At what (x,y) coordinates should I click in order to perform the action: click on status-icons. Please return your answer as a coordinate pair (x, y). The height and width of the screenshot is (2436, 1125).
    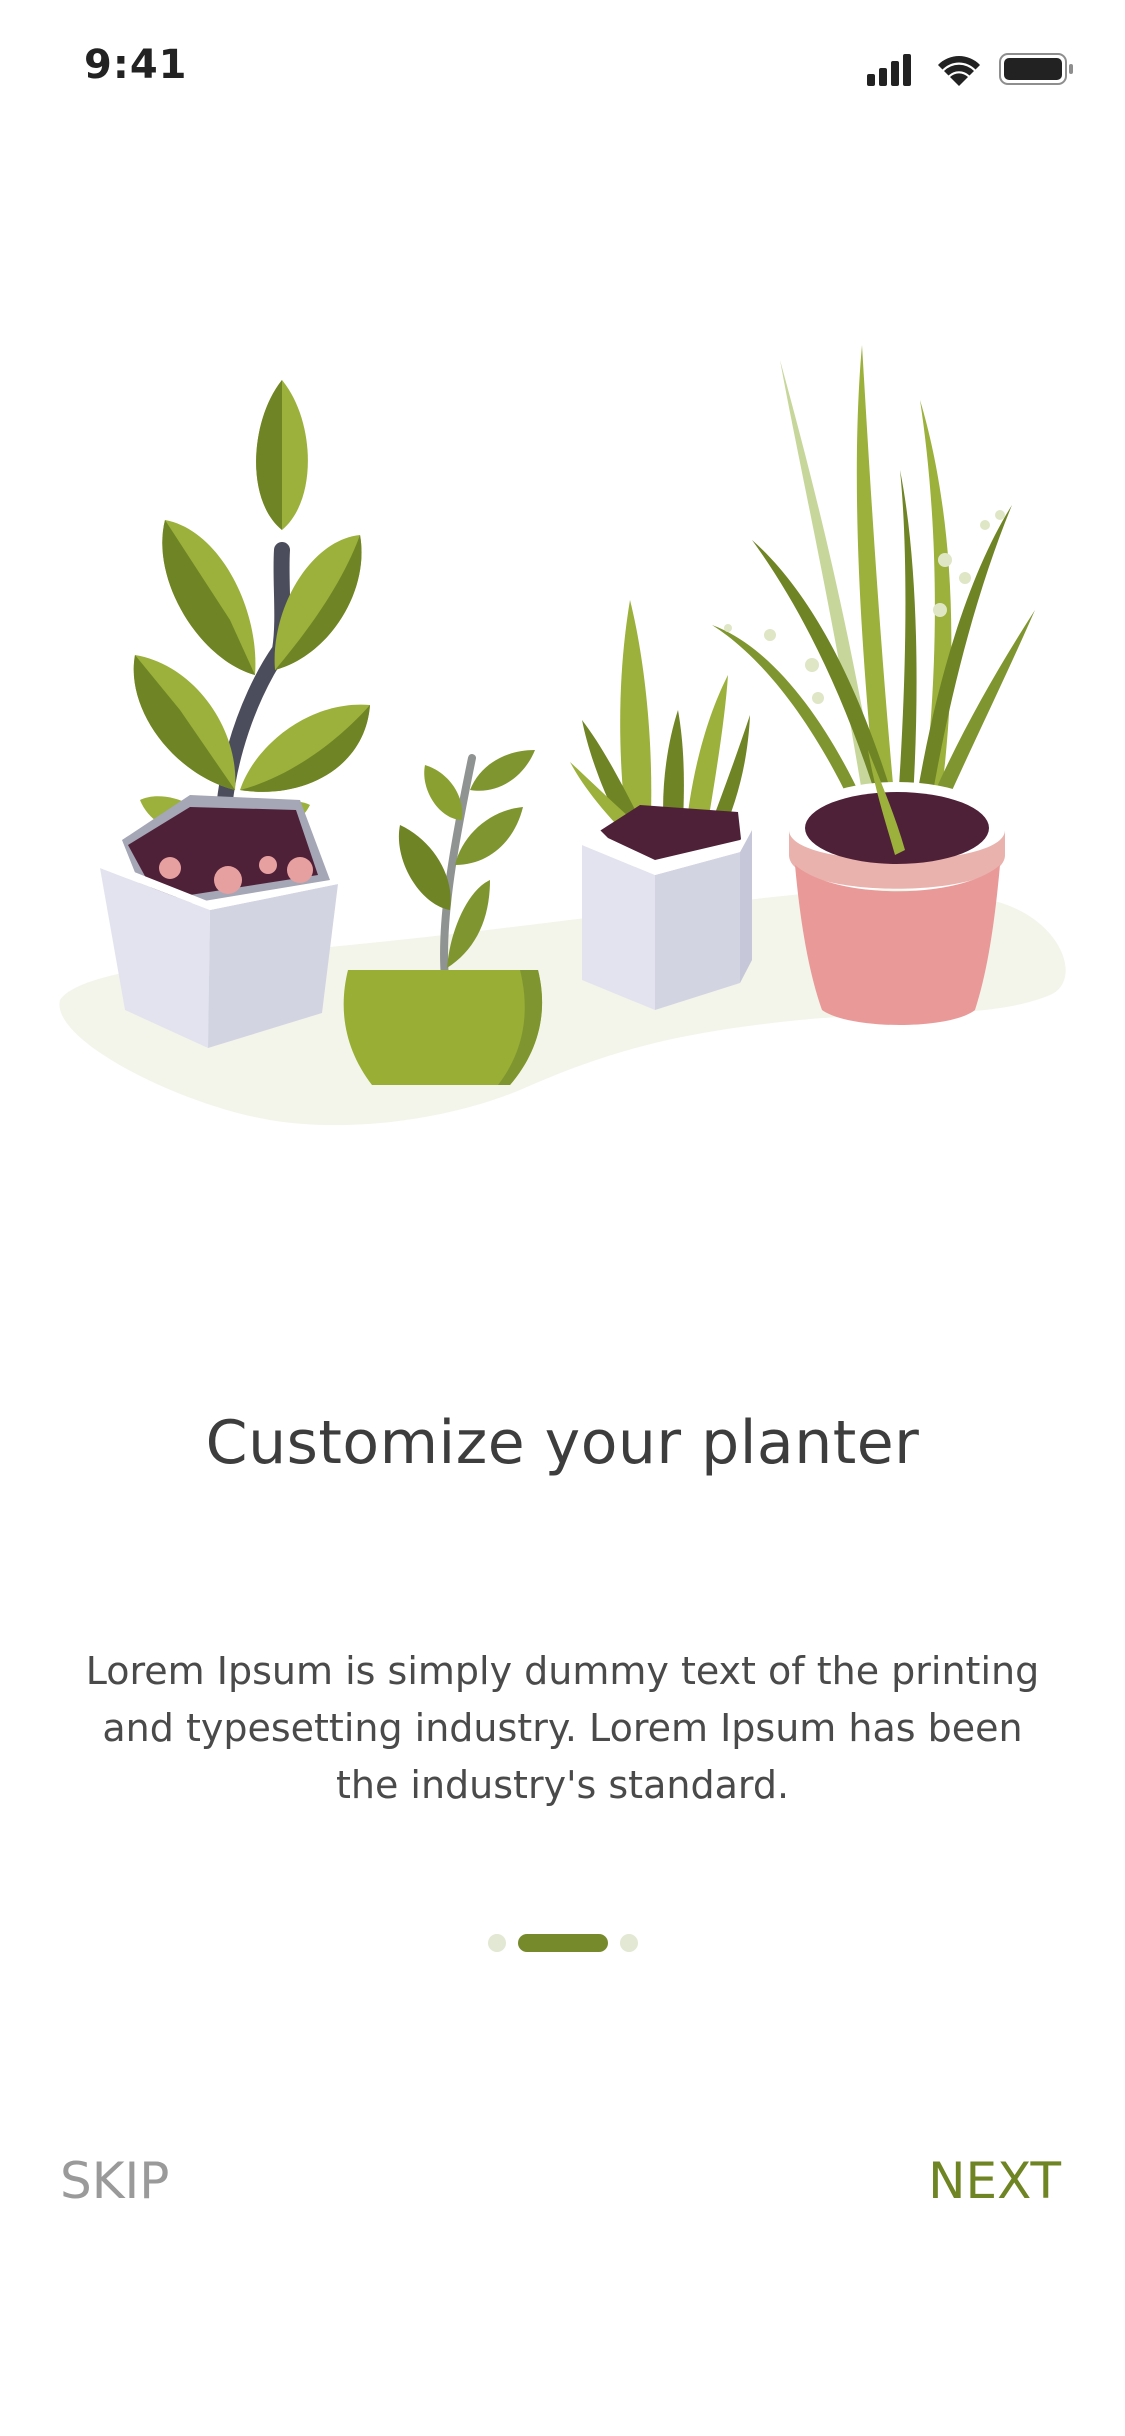
    Looking at the image, I should click on (970, 69).